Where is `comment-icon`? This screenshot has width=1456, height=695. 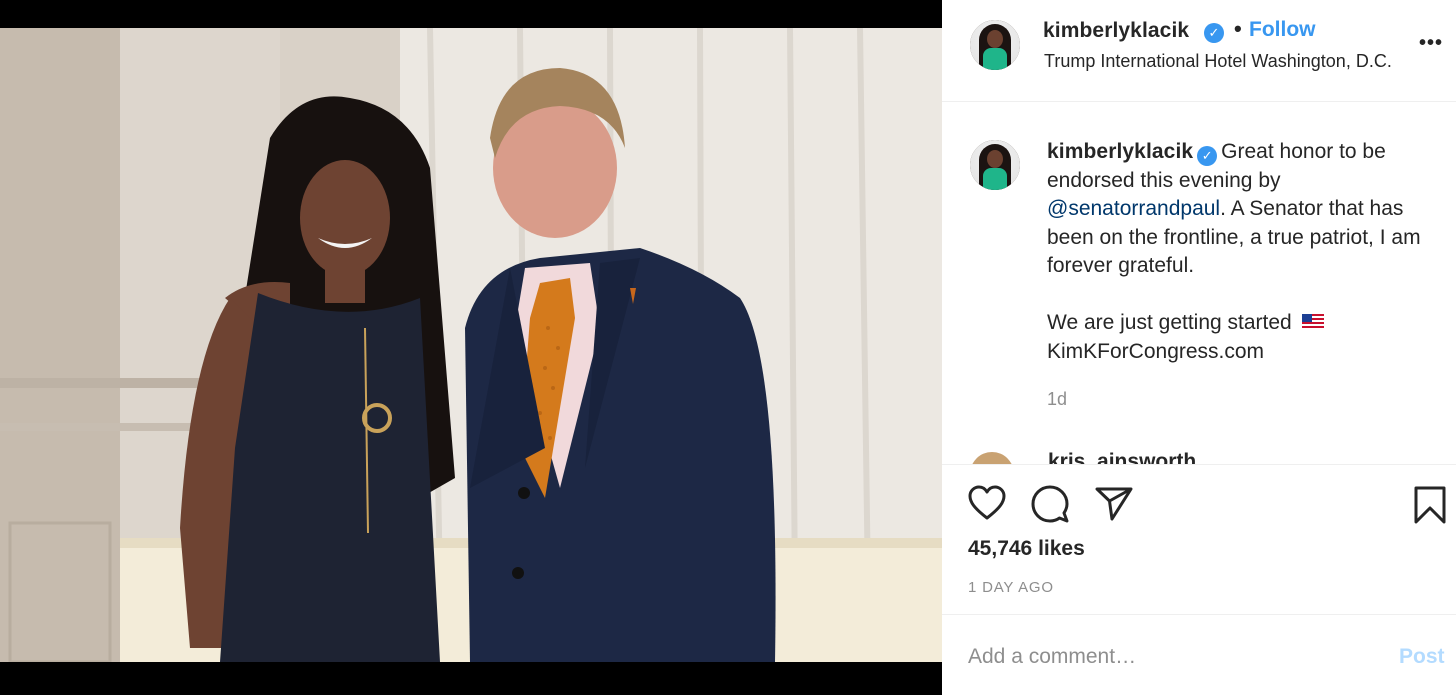 comment-icon is located at coordinates (1050, 504).